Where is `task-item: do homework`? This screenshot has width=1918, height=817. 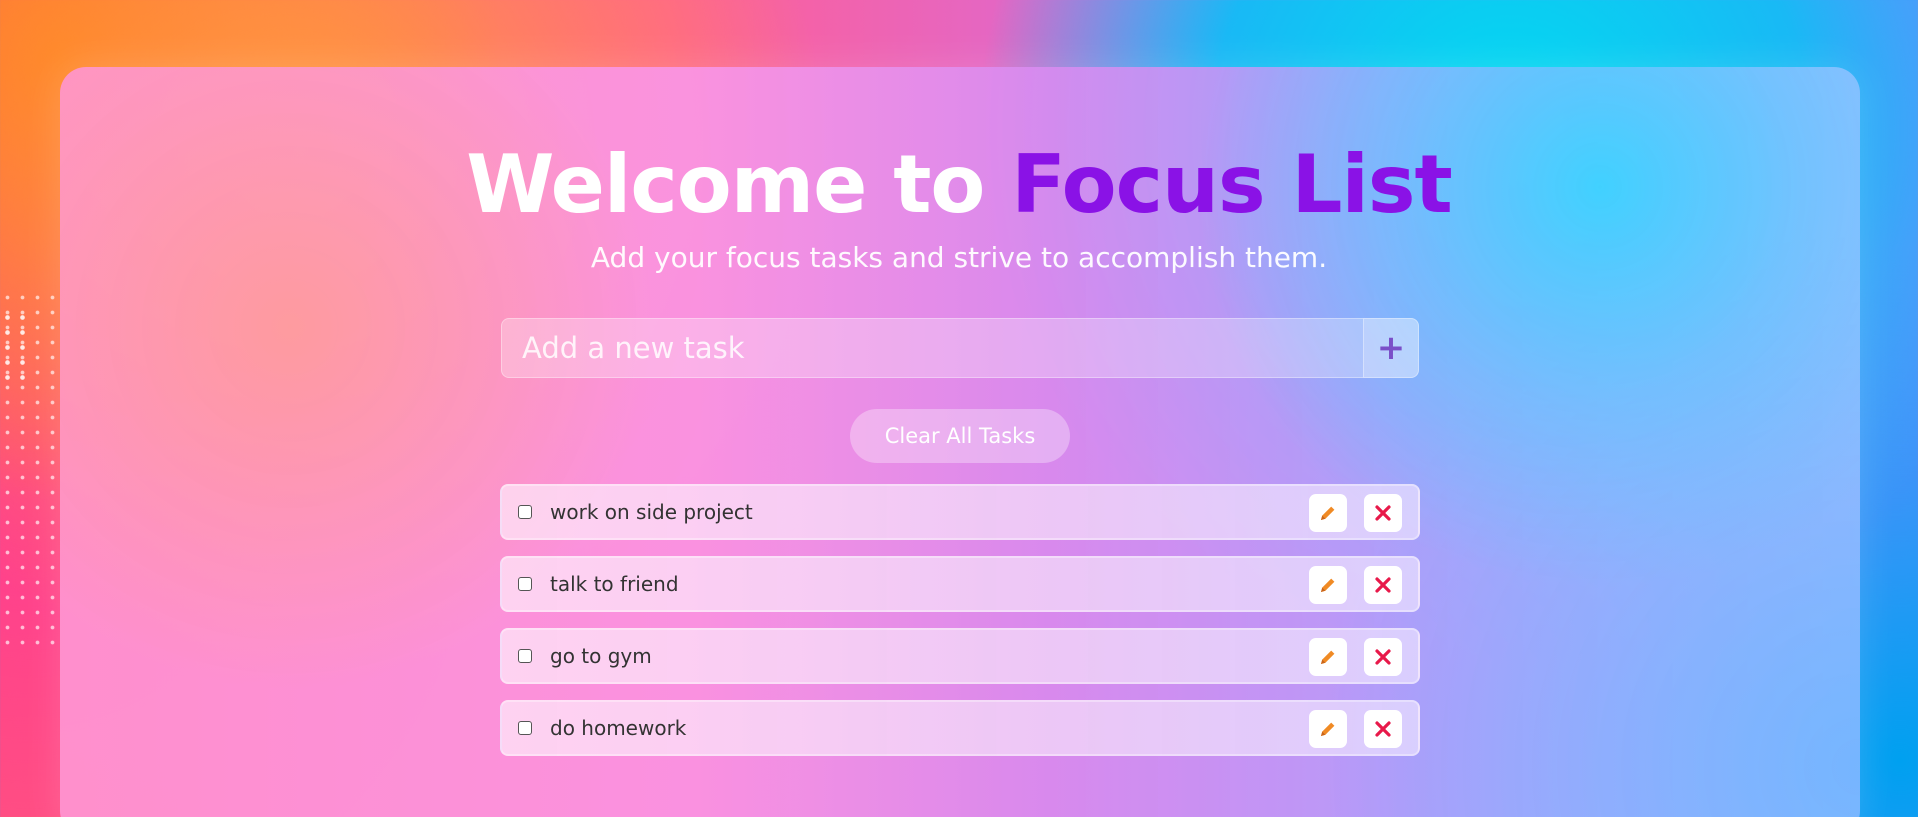 task-item: do homework is located at coordinates (960, 728).